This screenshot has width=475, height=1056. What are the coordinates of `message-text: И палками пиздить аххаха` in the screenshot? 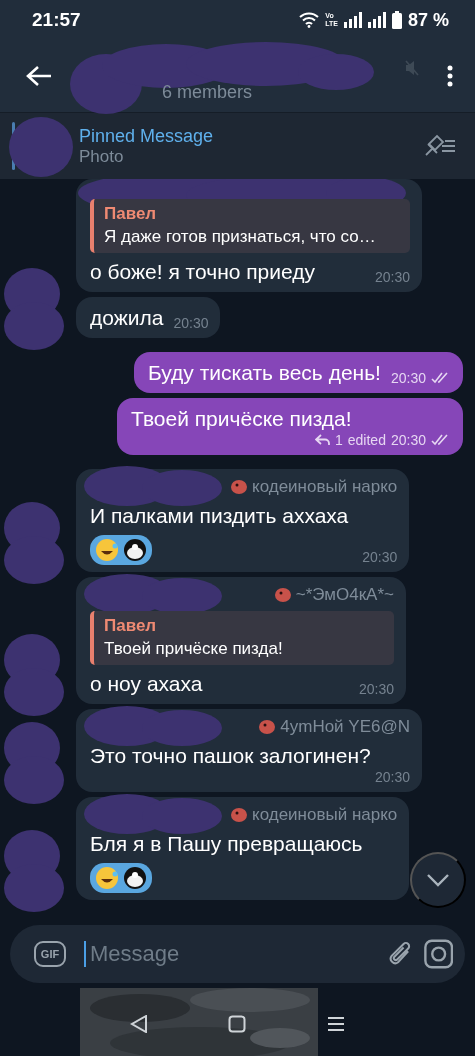 It's located at (220, 516).